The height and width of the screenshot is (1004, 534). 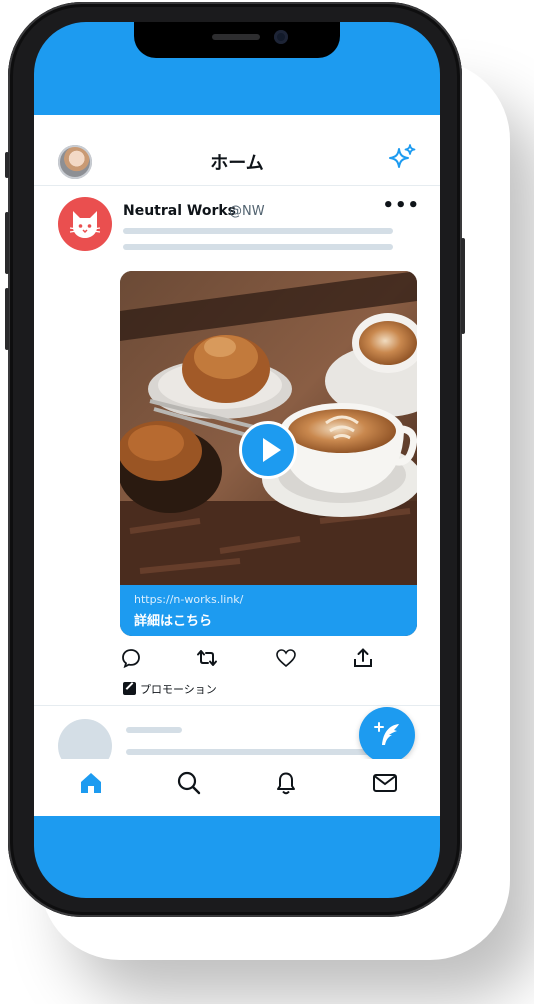 What do you see at coordinates (286, 658) in the screenshot?
I see `heart-icon` at bounding box center [286, 658].